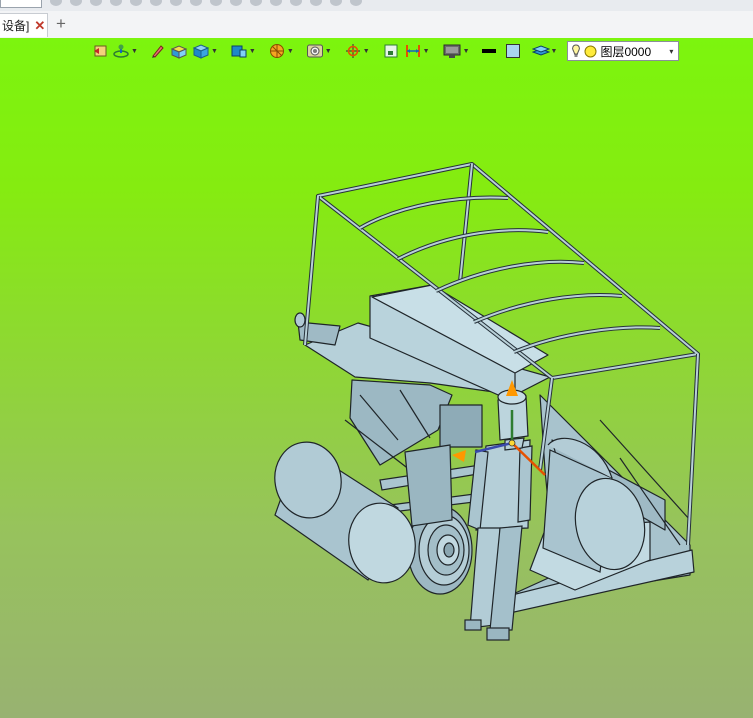 This screenshot has width=753, height=718. I want to click on new-tab-button: +, so click(61, 24).